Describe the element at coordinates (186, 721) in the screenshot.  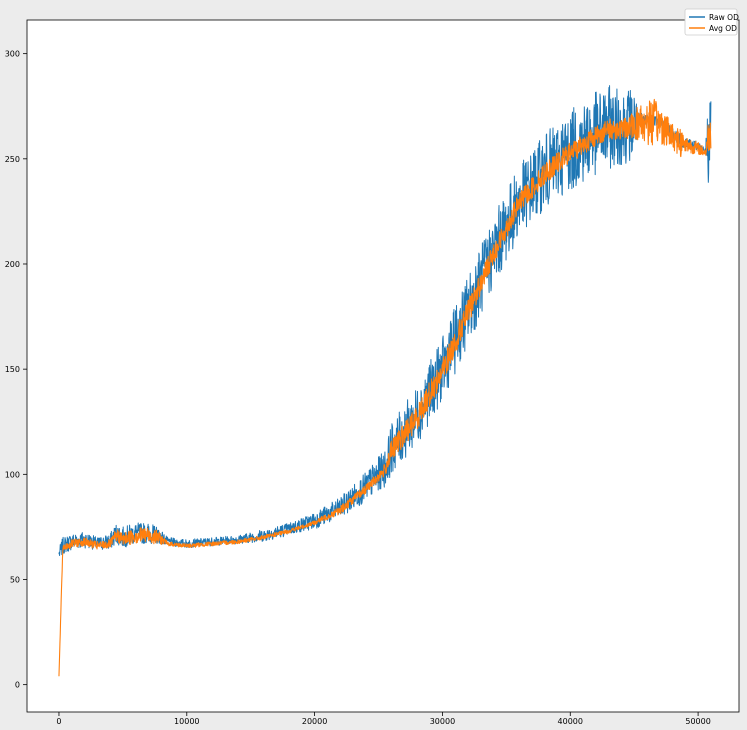
I see `x-tick-label: 10000` at that location.